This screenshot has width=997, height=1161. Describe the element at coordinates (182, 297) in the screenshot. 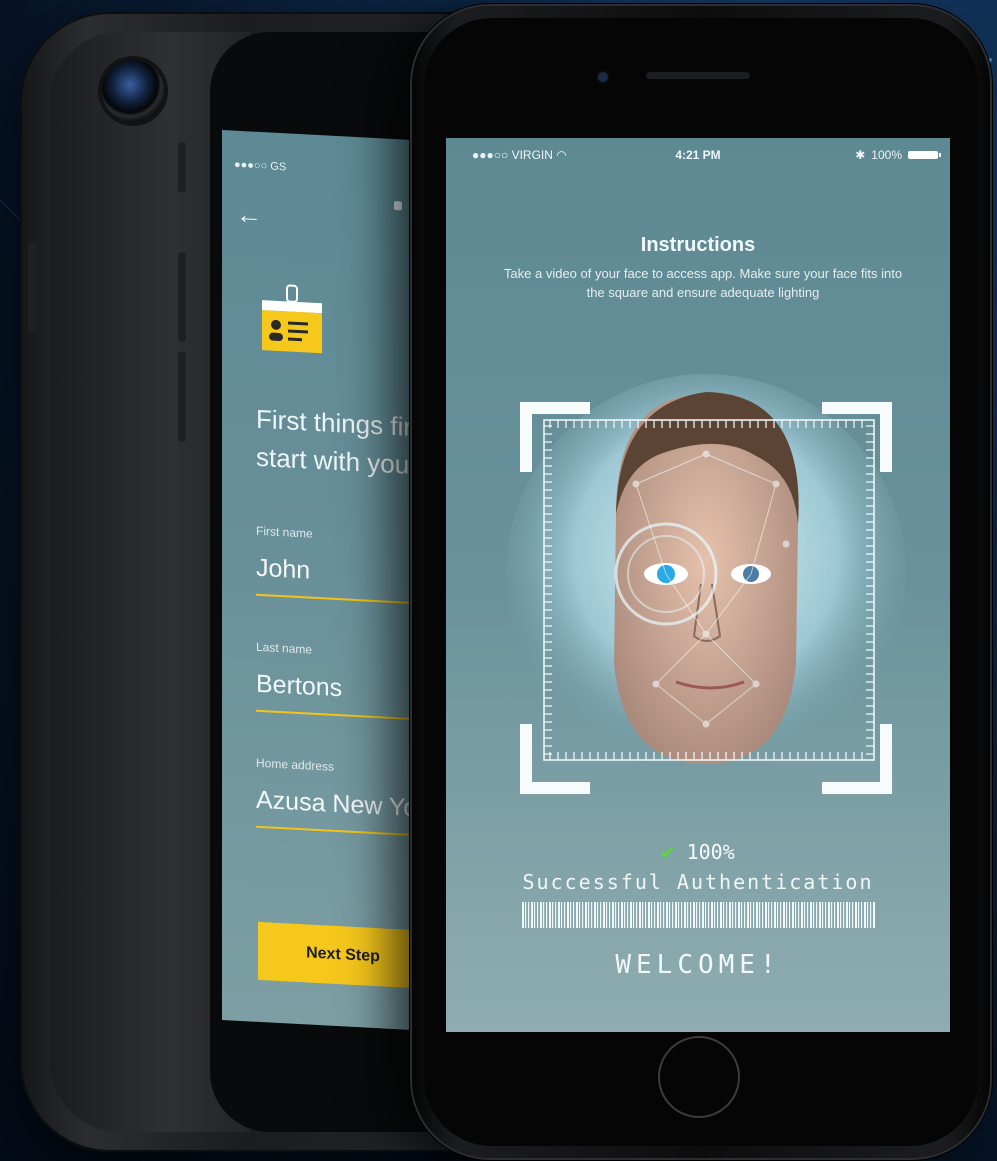

I see `volume-up-button` at that location.